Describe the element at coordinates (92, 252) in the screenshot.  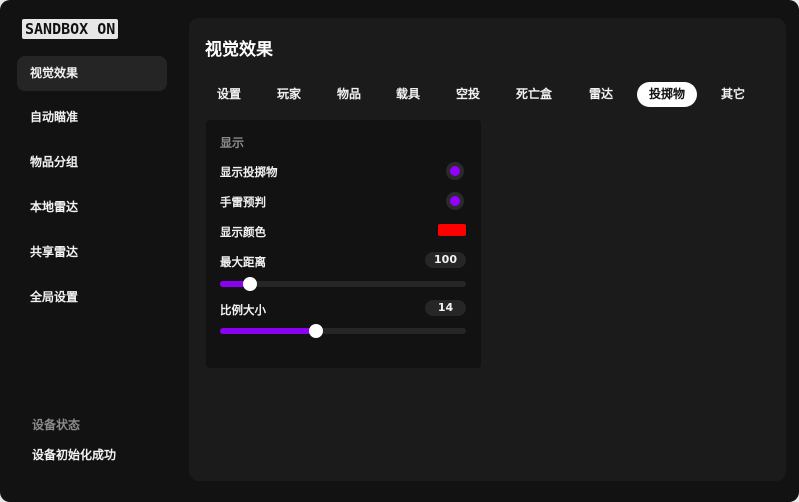
I see `sidebar-item-shared-radar: 共享雷达` at that location.